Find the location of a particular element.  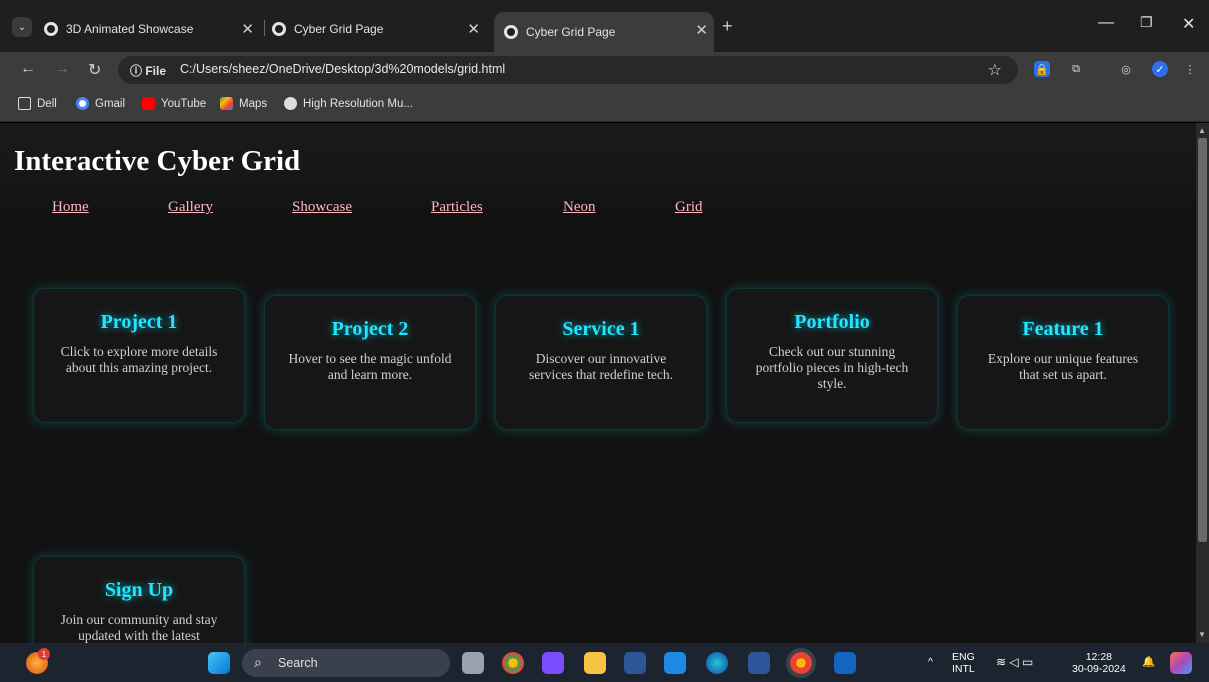

site-info-chip: ⓘ File is located at coordinates (148, 70).